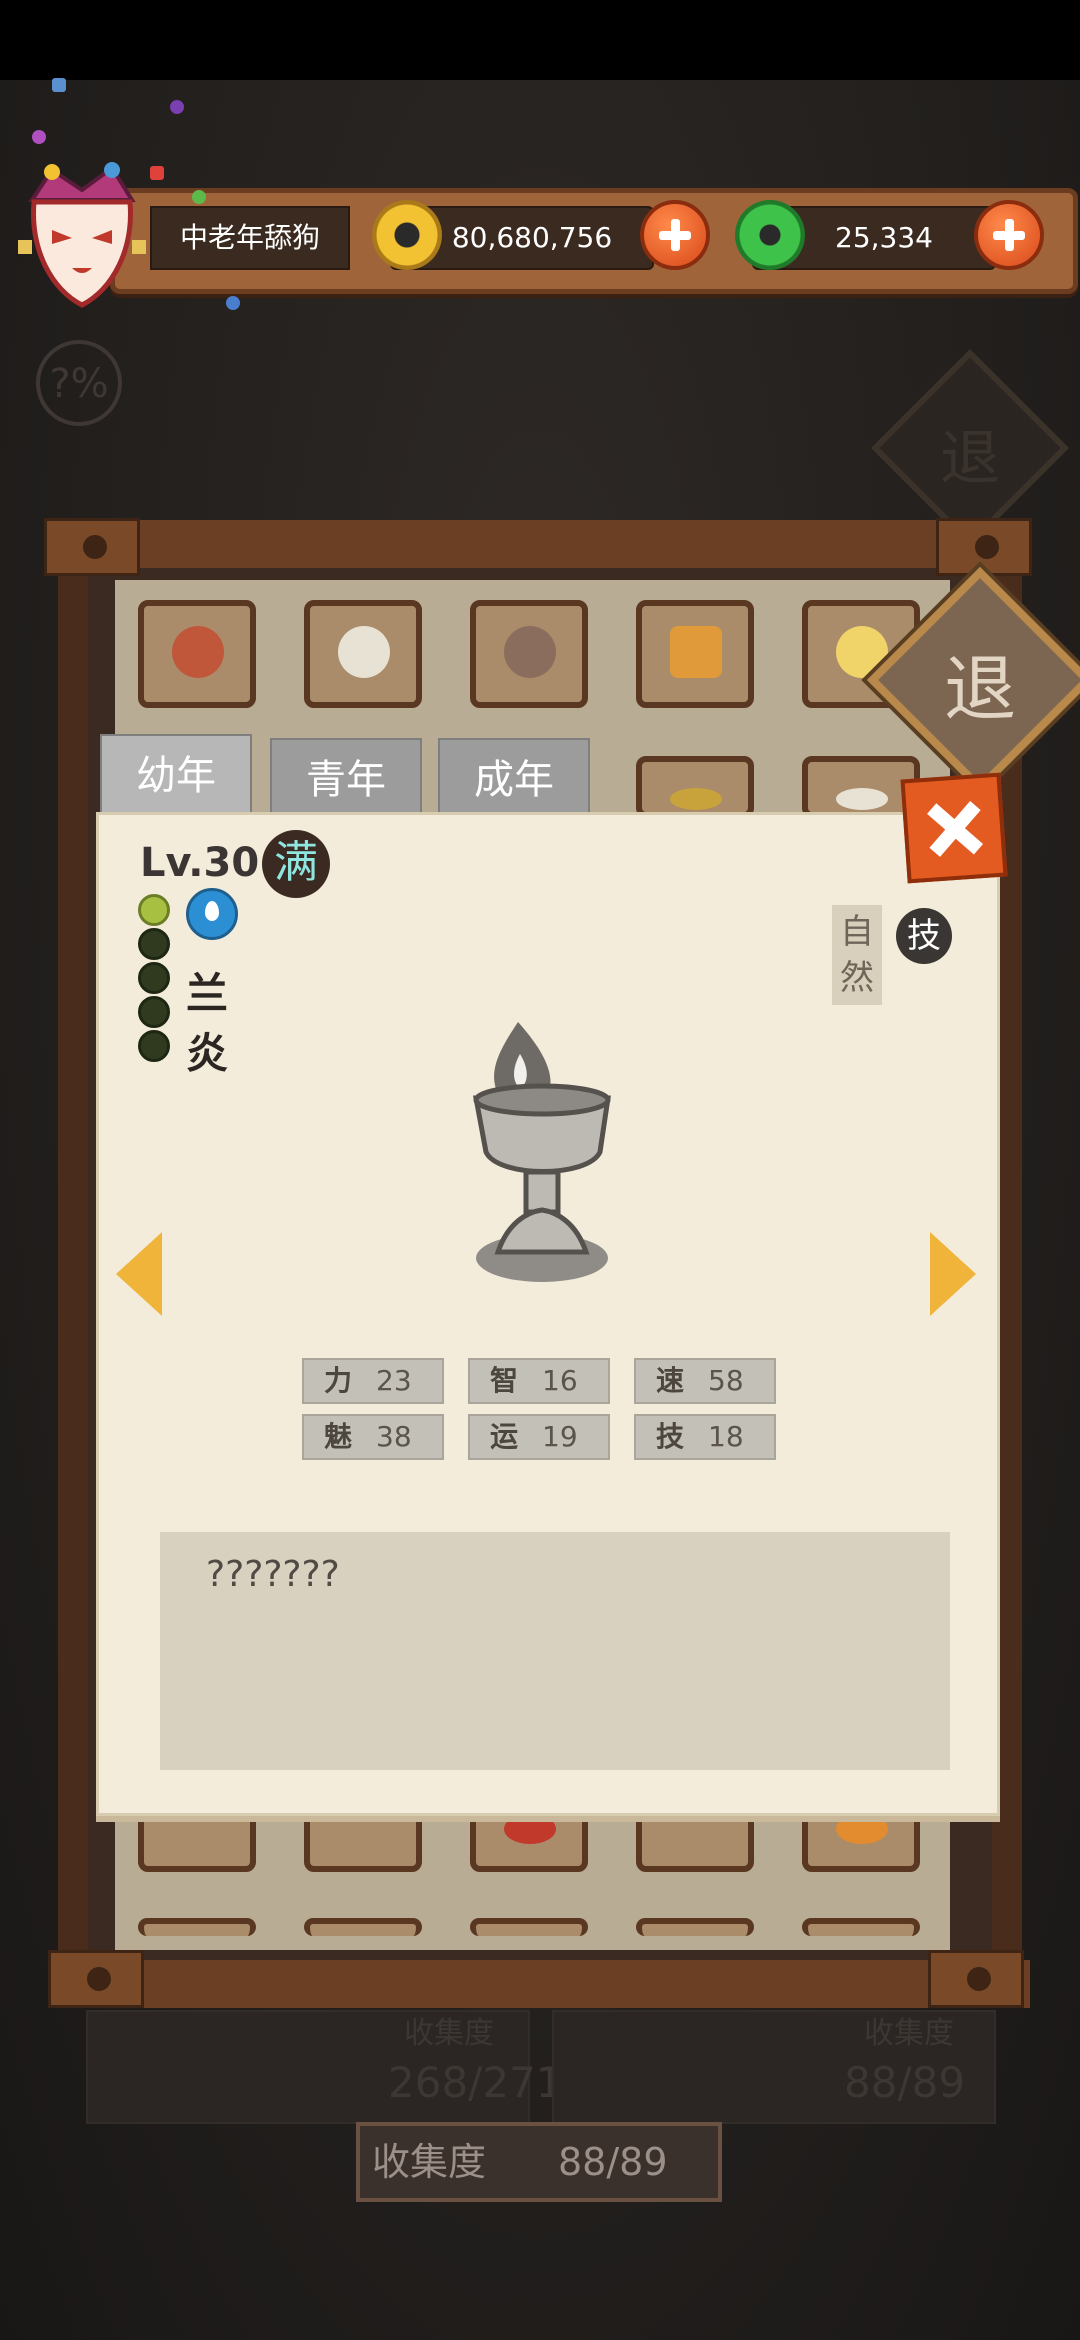 The height and width of the screenshot is (2340, 1080). I want to click on stat-intelligence: 智 16, so click(539, 1381).